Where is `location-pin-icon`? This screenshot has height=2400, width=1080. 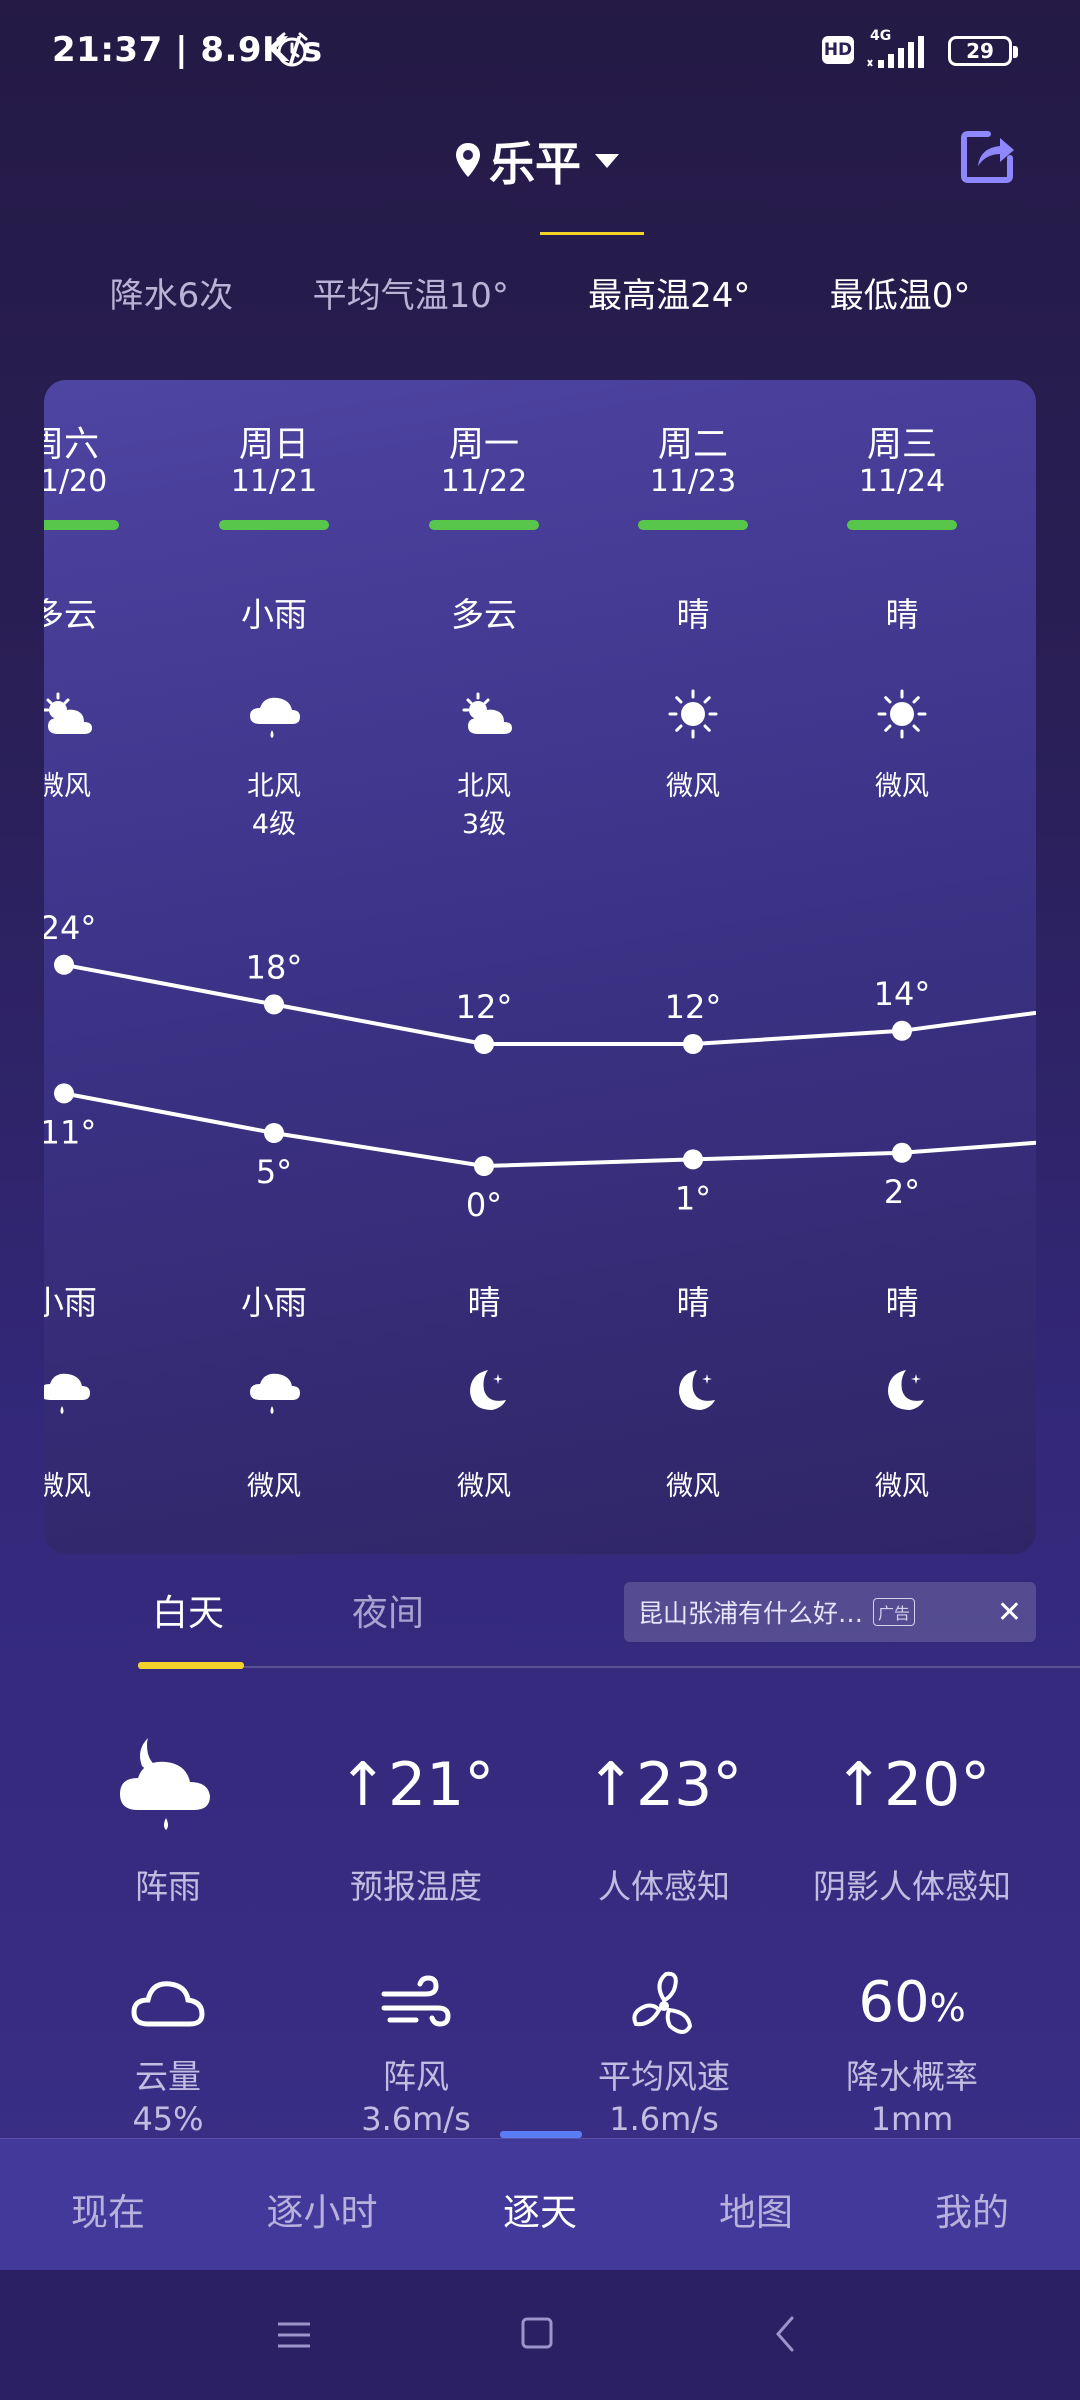 location-pin-icon is located at coordinates (468, 160).